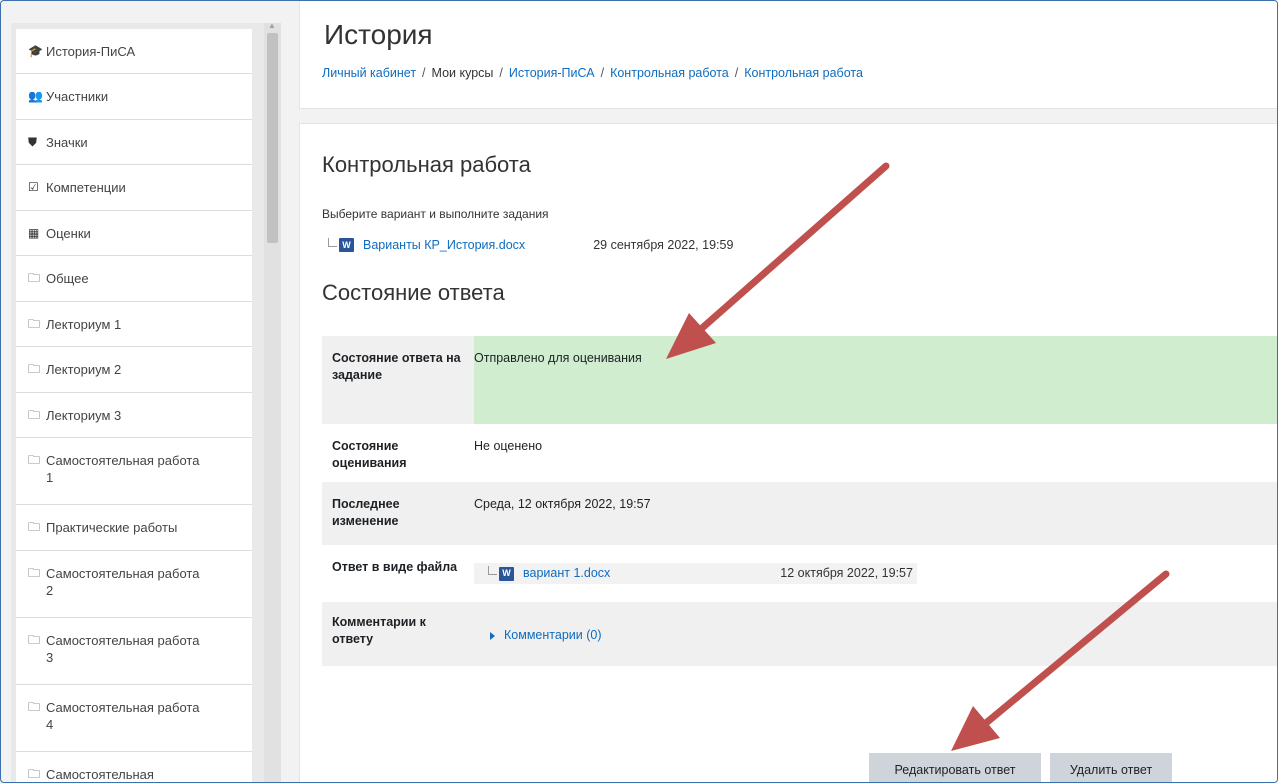 The image size is (1278, 783). I want to click on nav-item-label: Самостоятельная работа 2, so click(123, 582).